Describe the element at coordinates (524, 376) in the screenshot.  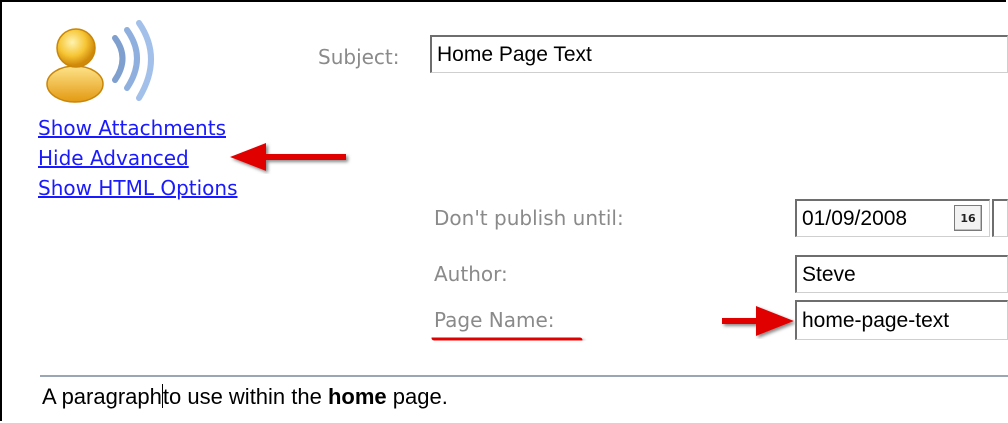
I see `editor-divider` at that location.